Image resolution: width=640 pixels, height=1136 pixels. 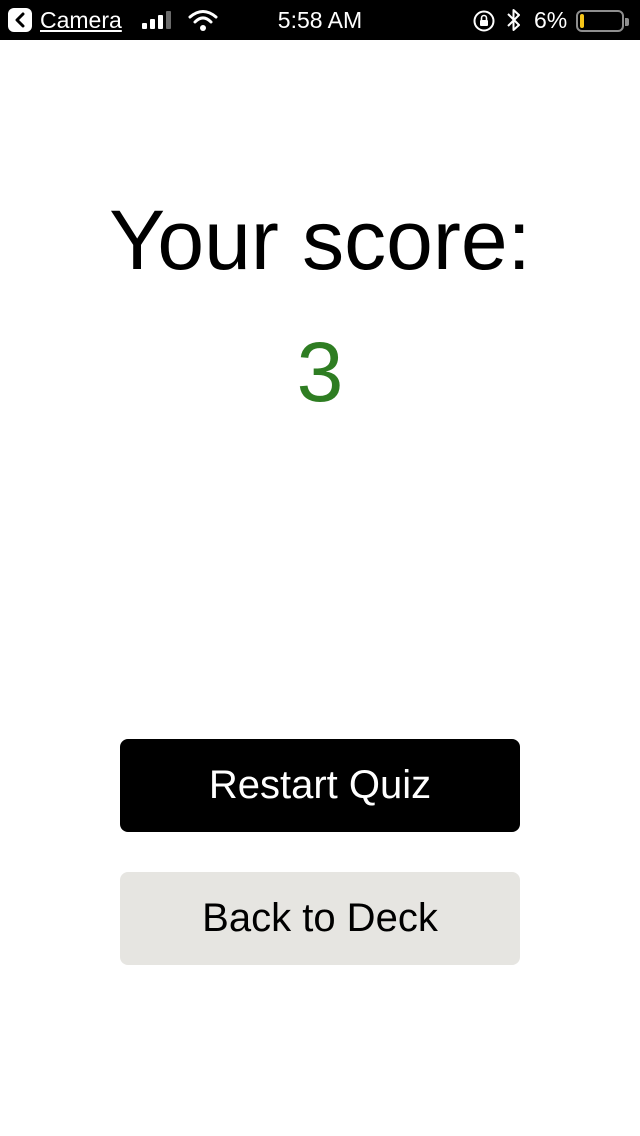 What do you see at coordinates (320, 785) in the screenshot?
I see `restart-quiz-button: Restart Quiz` at bounding box center [320, 785].